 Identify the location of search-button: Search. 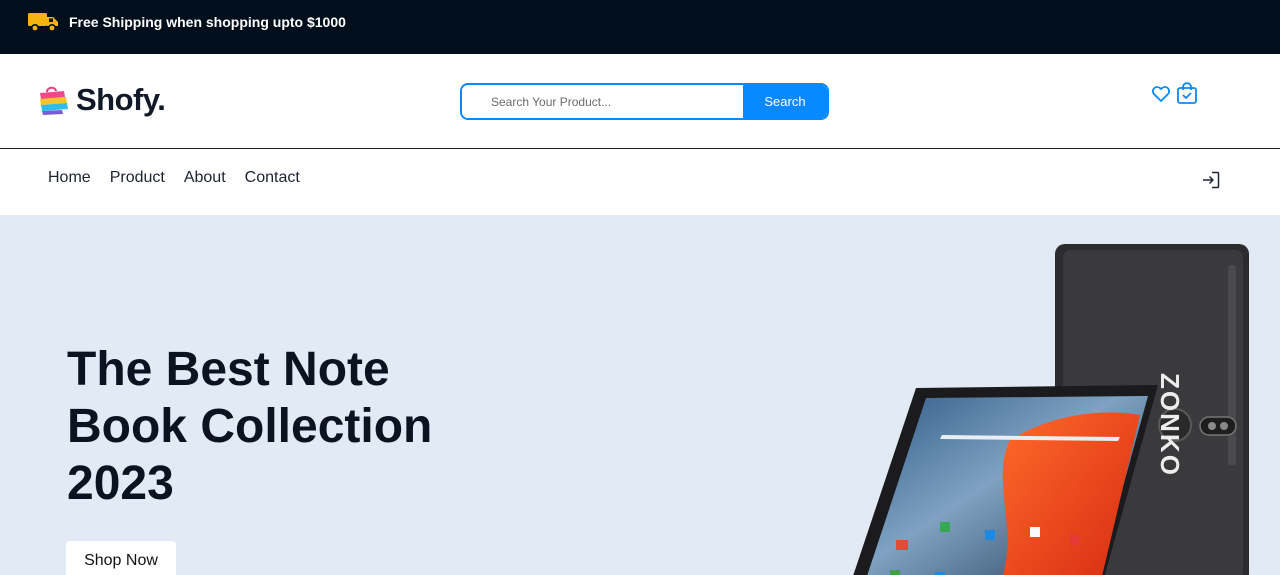
(785, 101).